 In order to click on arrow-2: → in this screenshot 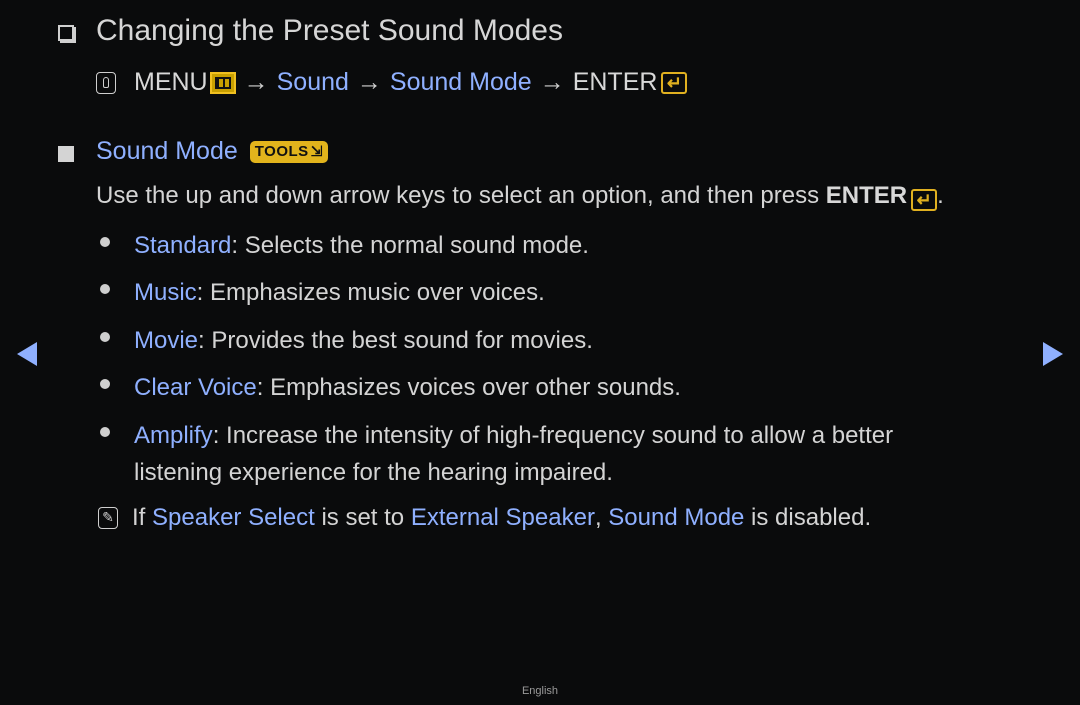, I will do `click(369, 82)`.